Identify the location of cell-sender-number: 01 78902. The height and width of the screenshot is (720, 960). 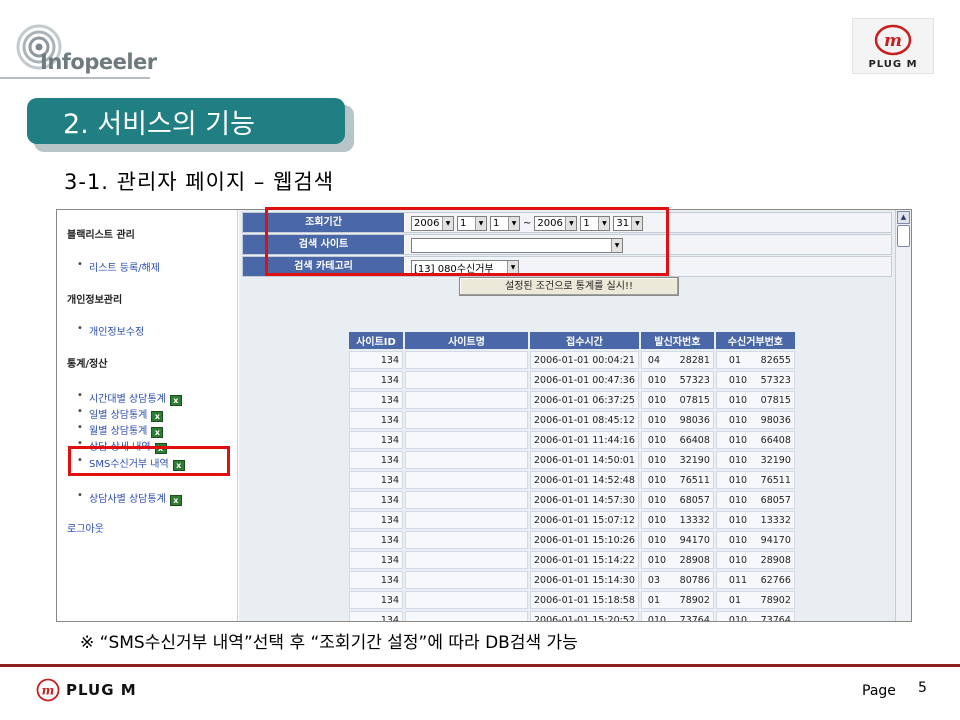
(677, 600).